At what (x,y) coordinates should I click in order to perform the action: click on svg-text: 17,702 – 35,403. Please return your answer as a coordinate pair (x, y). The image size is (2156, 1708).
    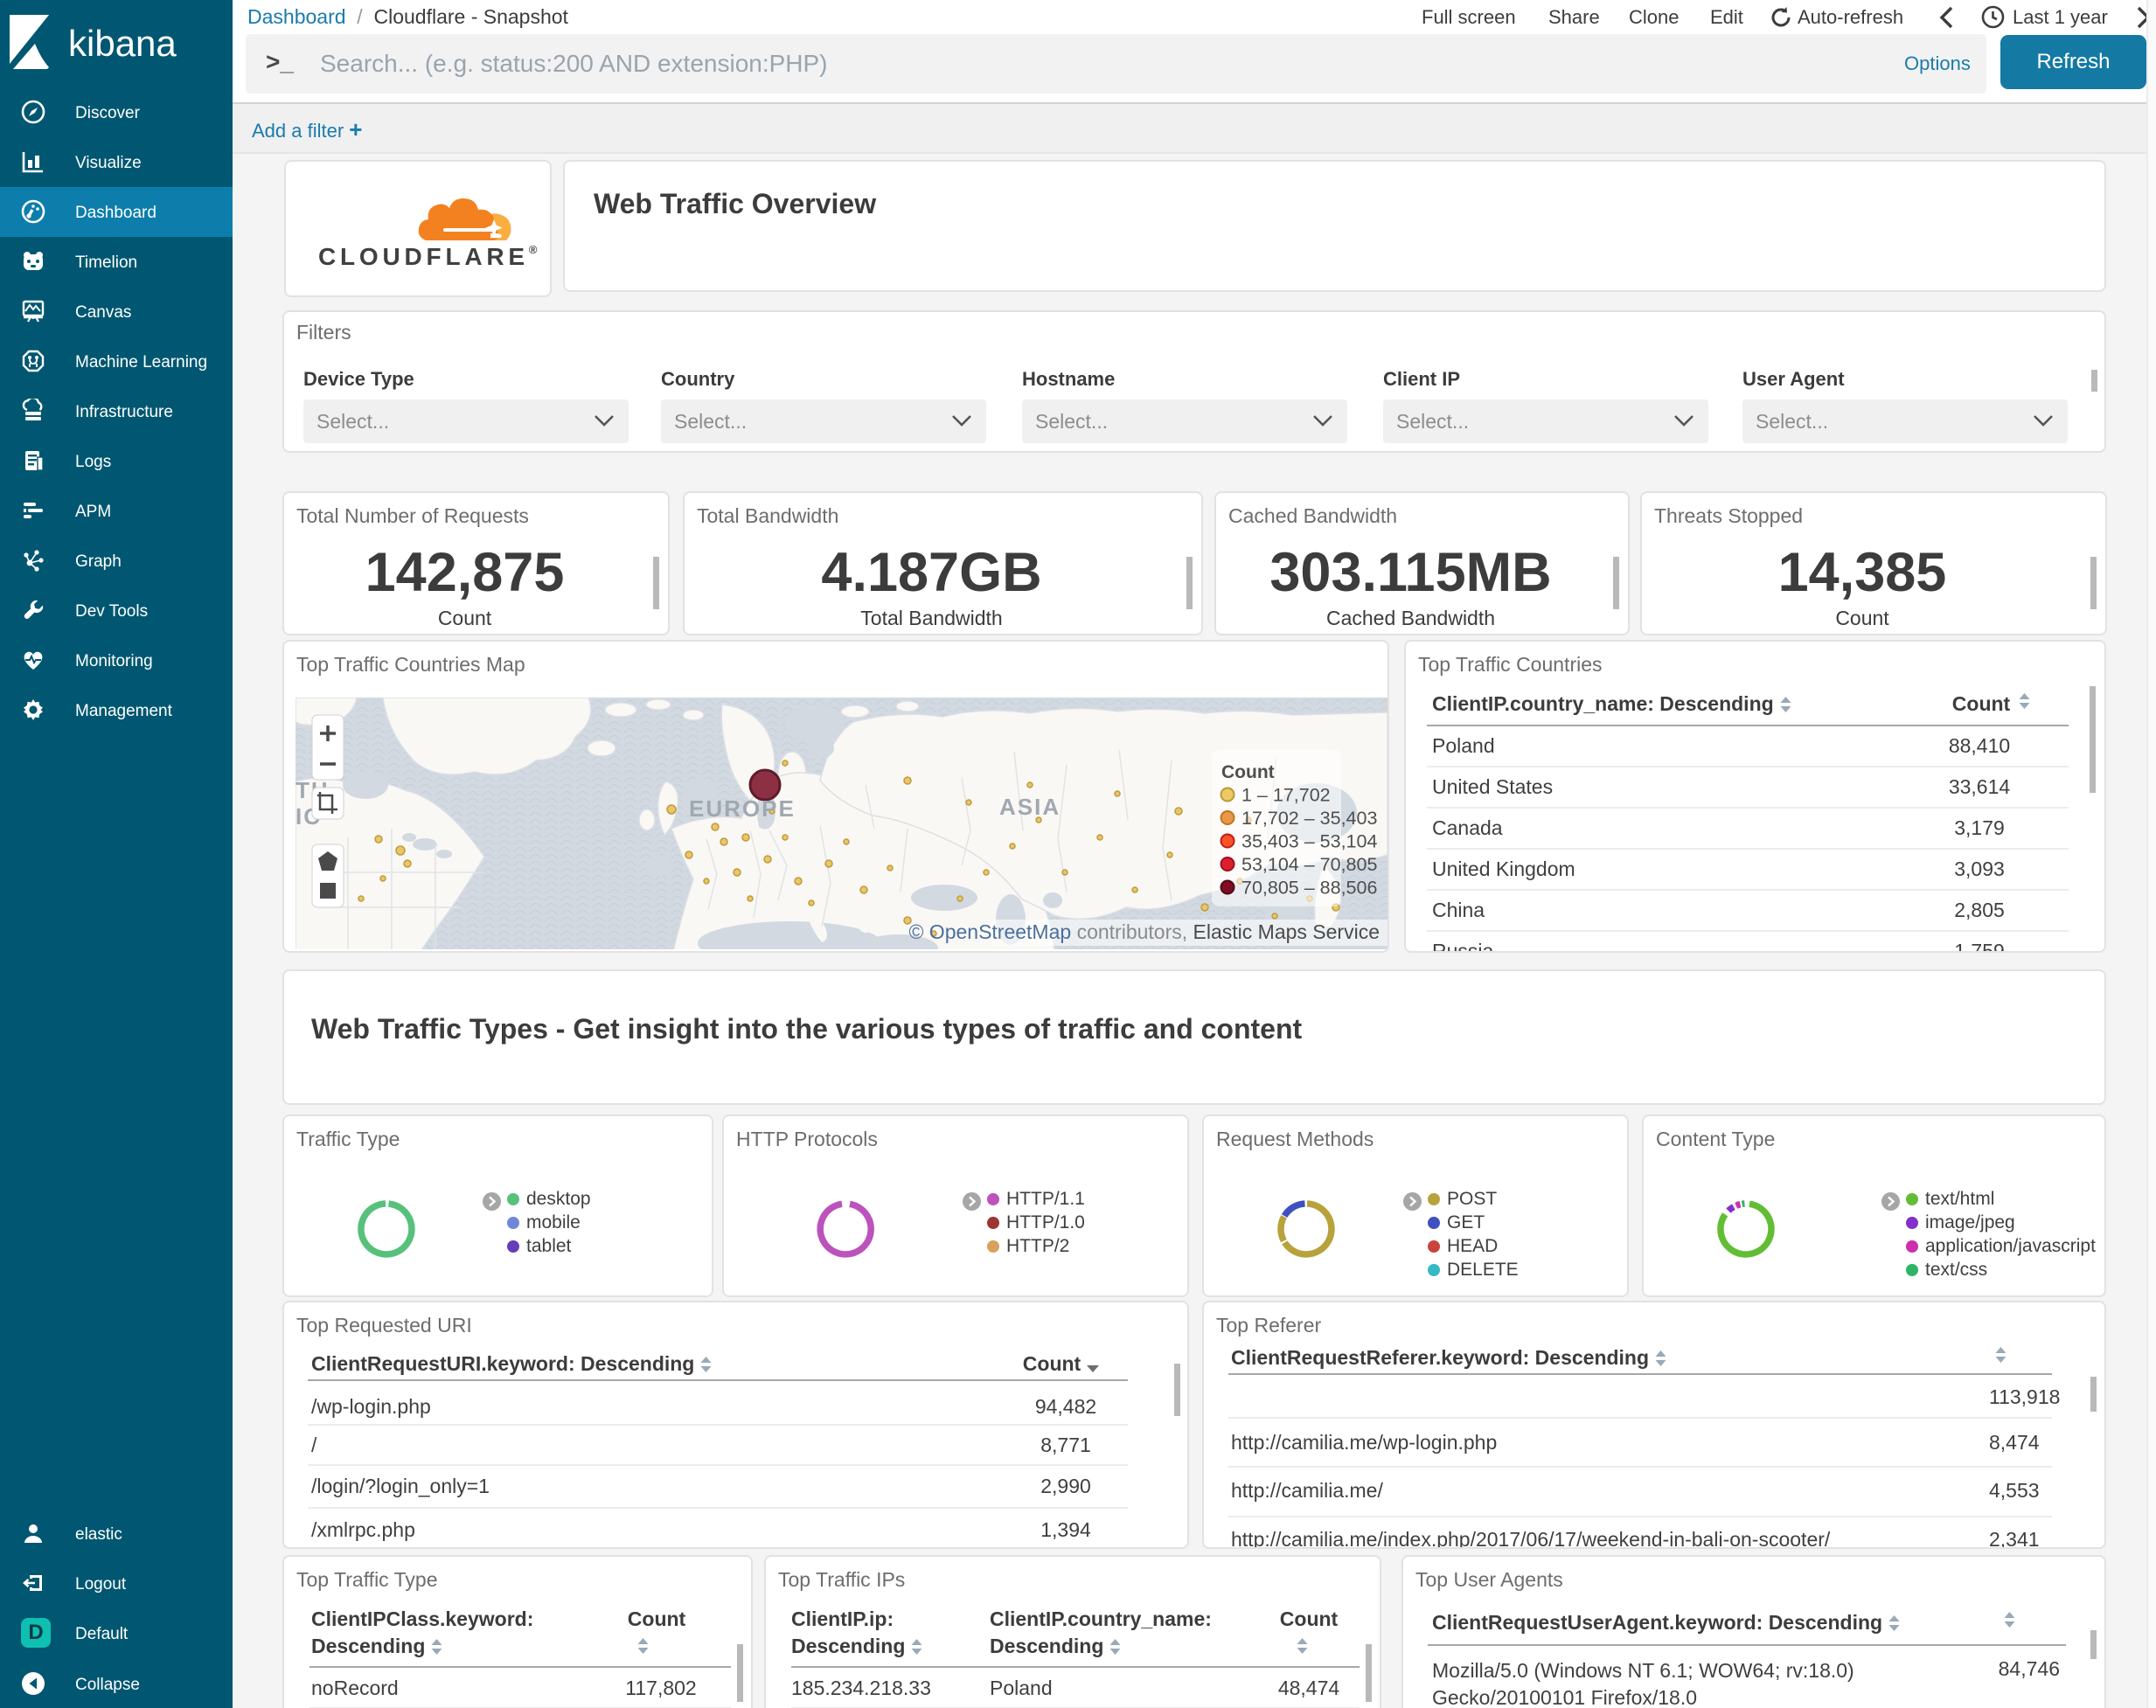
    Looking at the image, I should click on (1309, 818).